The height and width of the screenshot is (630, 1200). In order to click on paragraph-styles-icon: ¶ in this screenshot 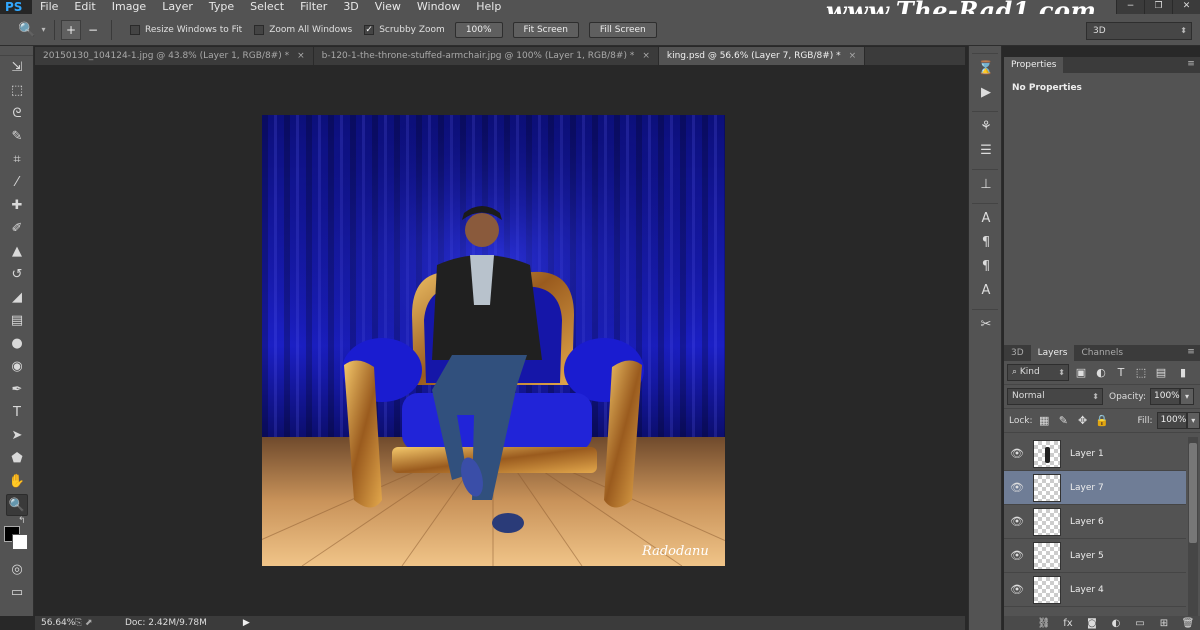, I will do `click(986, 267)`.